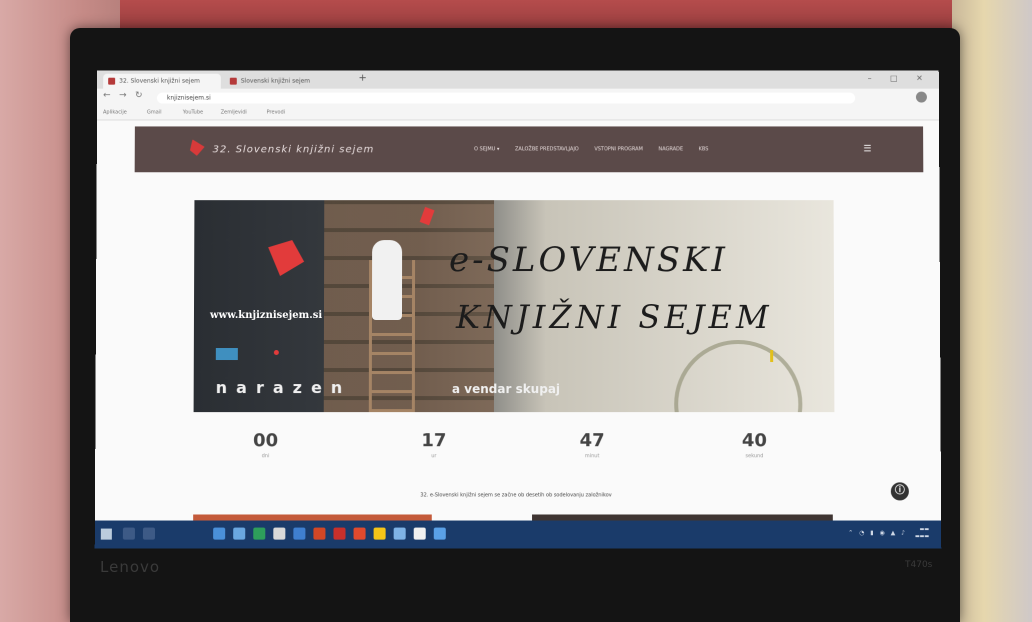  What do you see at coordinates (128, 533) in the screenshot?
I see `search-icon` at bounding box center [128, 533].